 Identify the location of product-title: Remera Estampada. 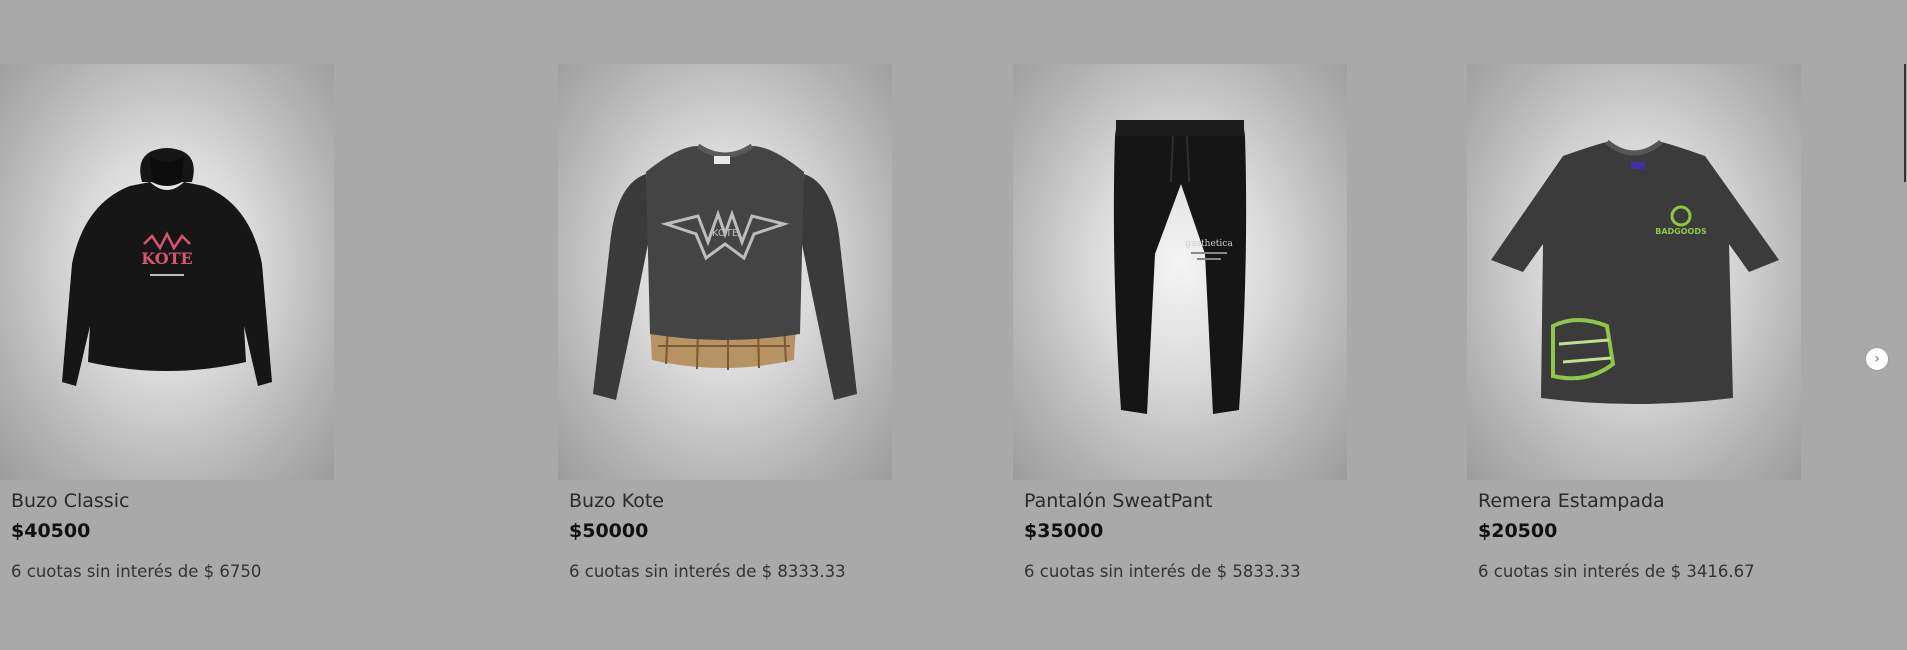
(1639, 503).